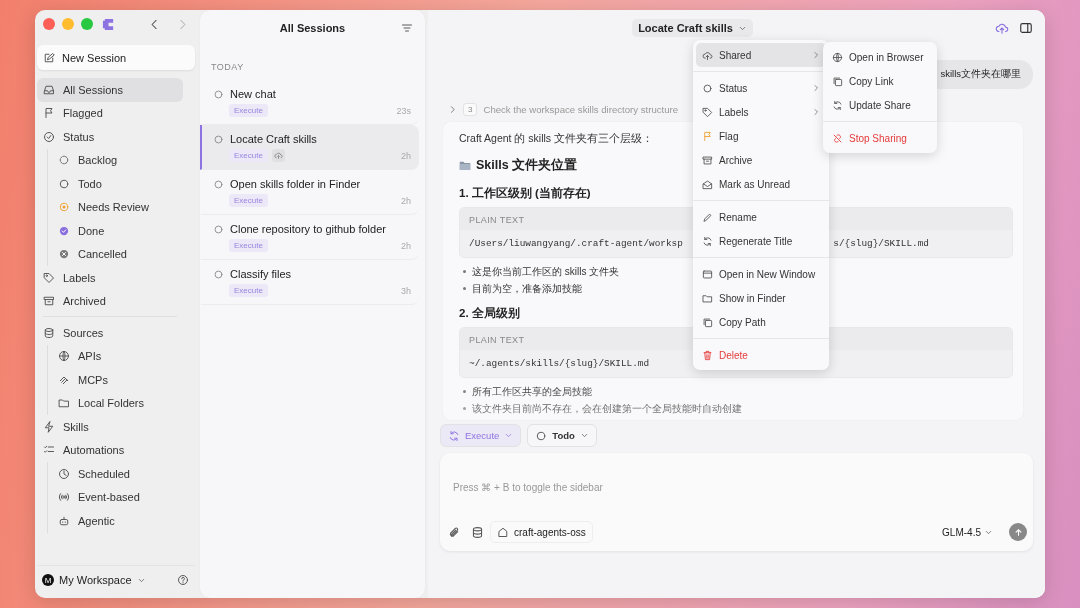 The height and width of the screenshot is (608, 1080). I want to click on session-title: New chat, so click(253, 94).